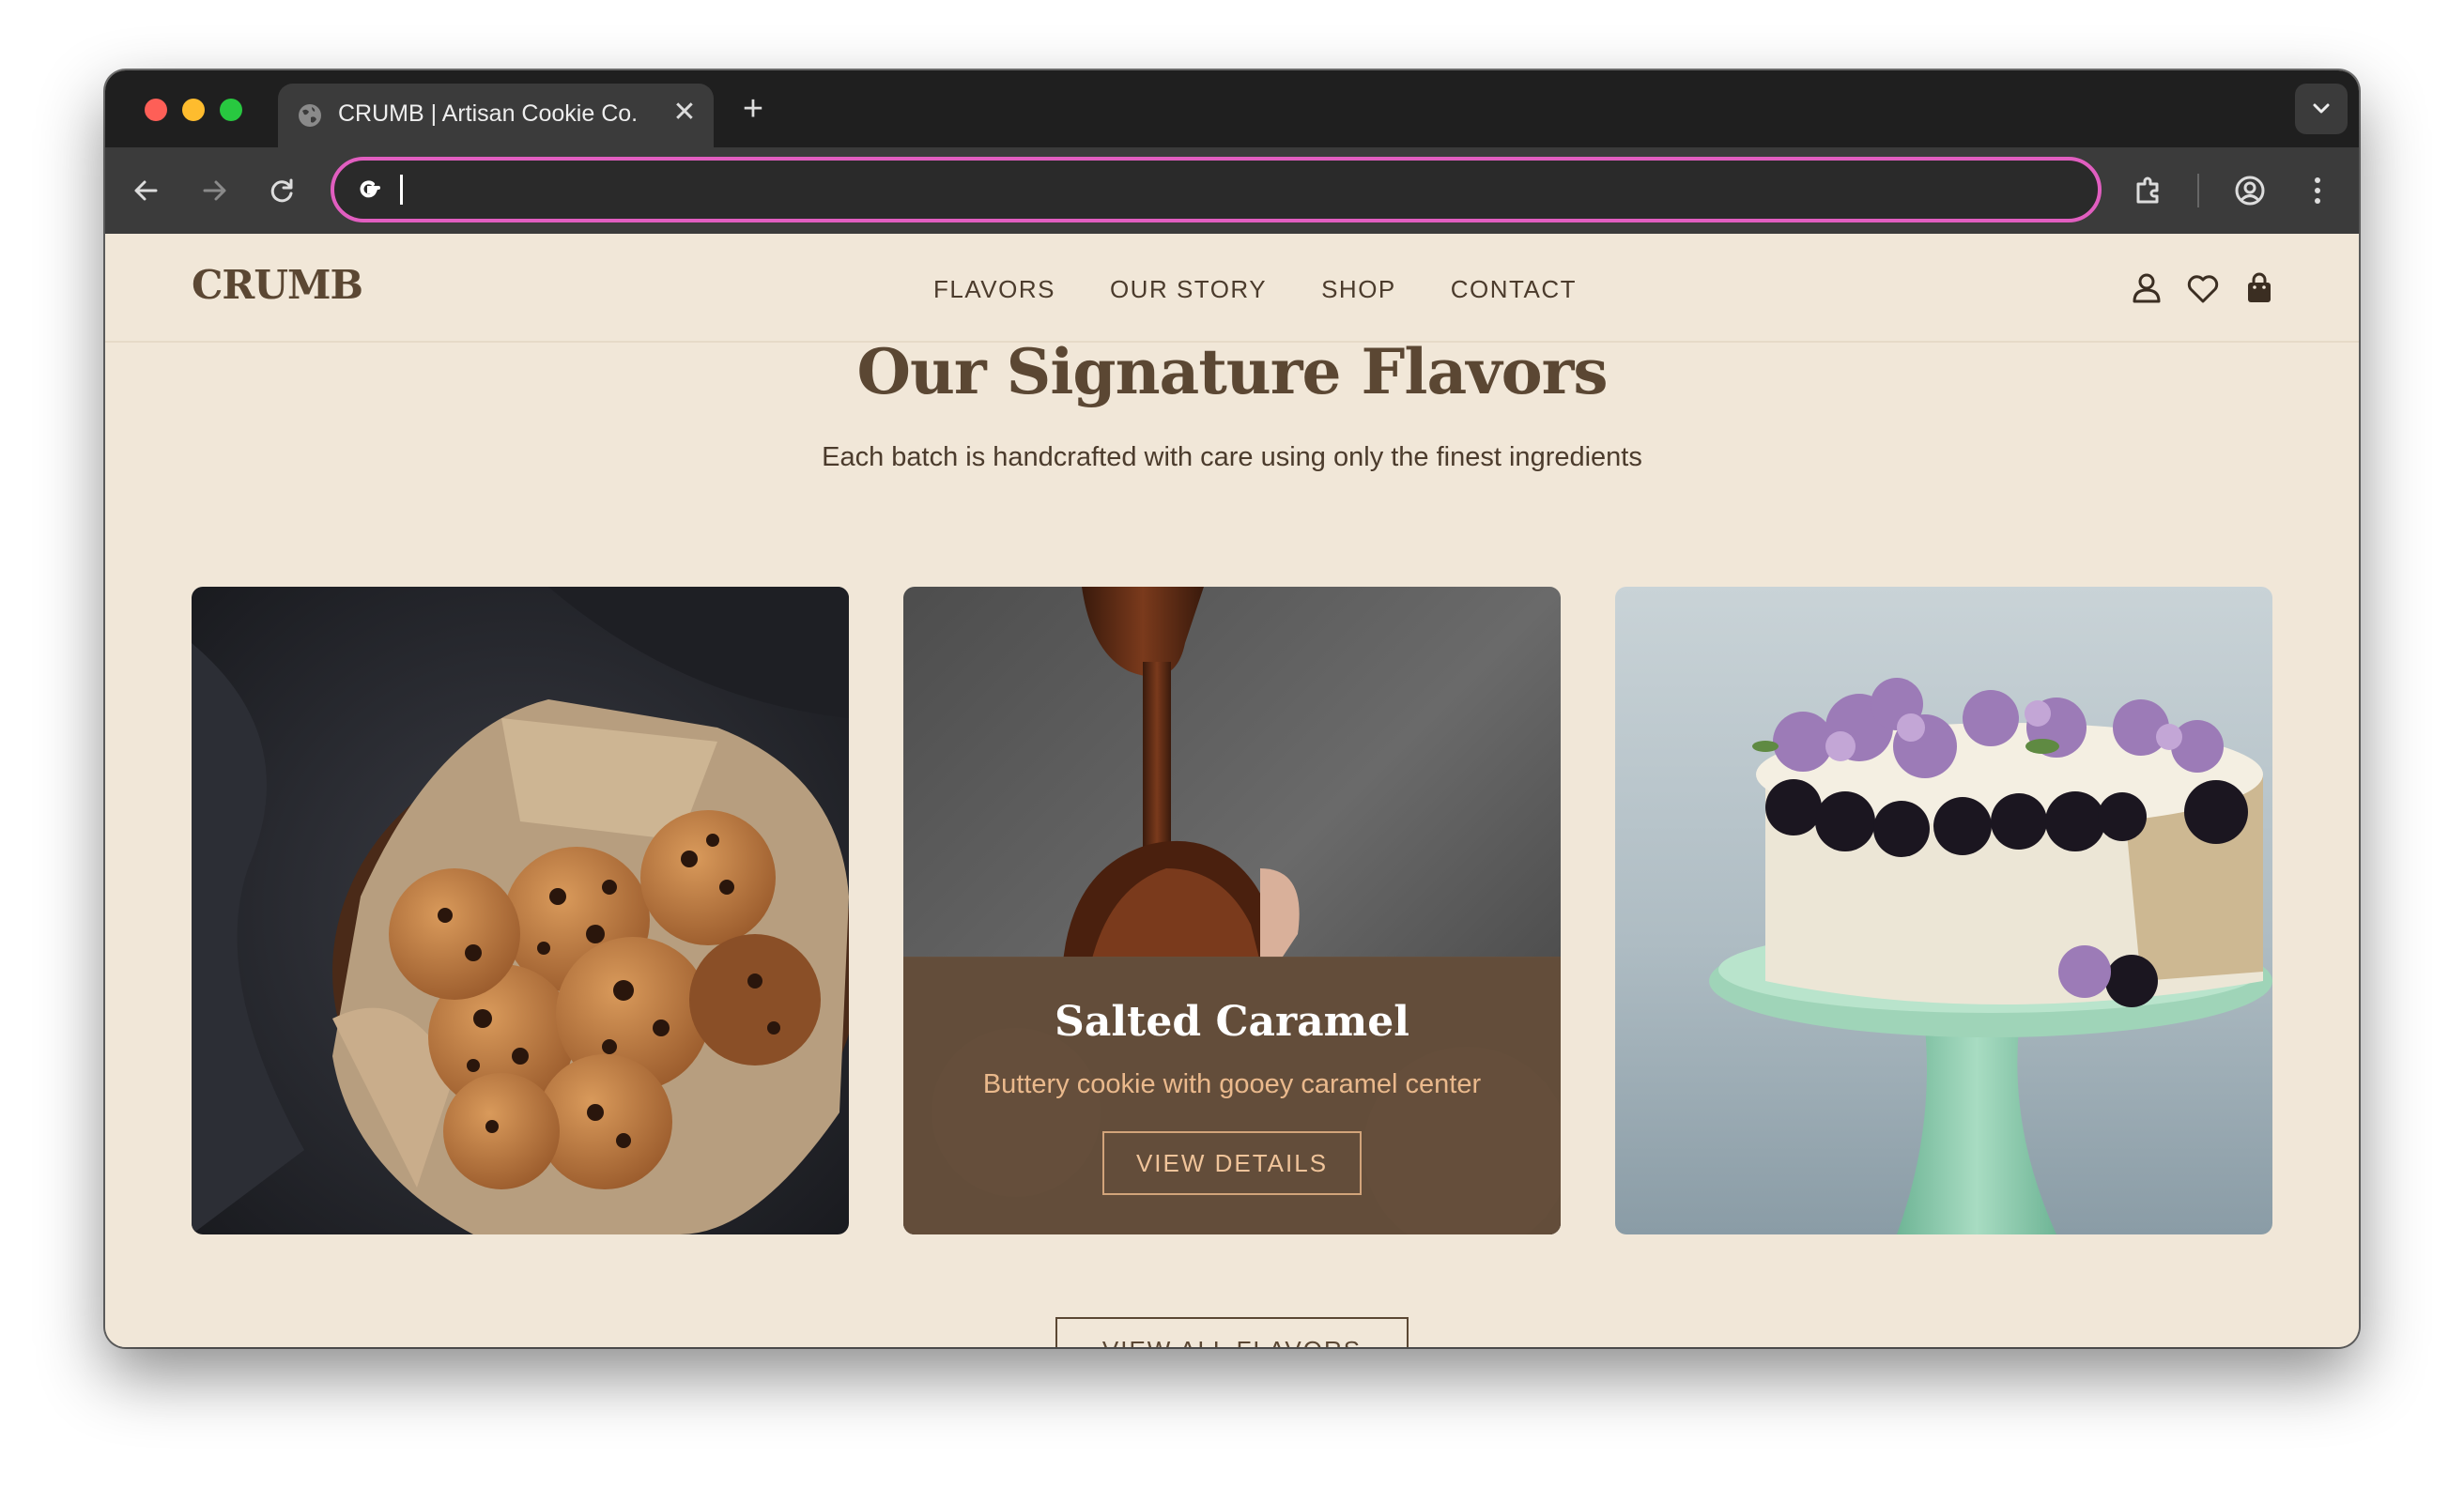 This screenshot has width=2464, height=1487. Describe the element at coordinates (1514, 290) in the screenshot. I see `nav-contact: CONTACT` at that location.